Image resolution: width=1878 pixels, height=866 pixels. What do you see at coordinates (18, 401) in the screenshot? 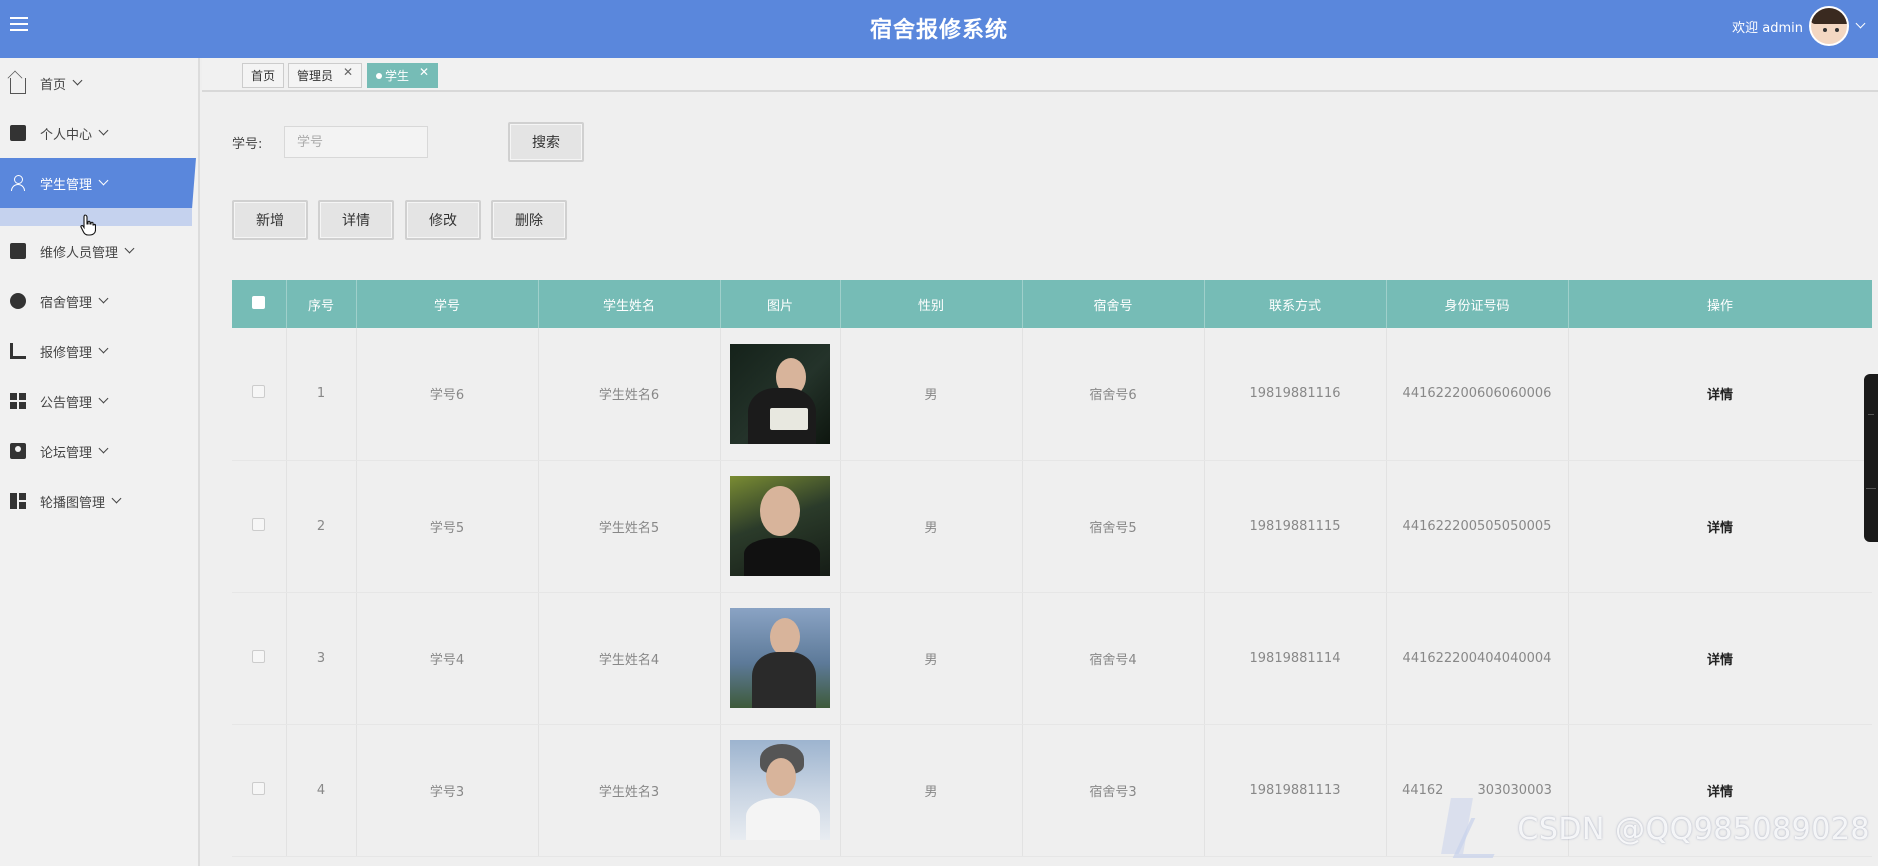
I see `grid-icon` at bounding box center [18, 401].